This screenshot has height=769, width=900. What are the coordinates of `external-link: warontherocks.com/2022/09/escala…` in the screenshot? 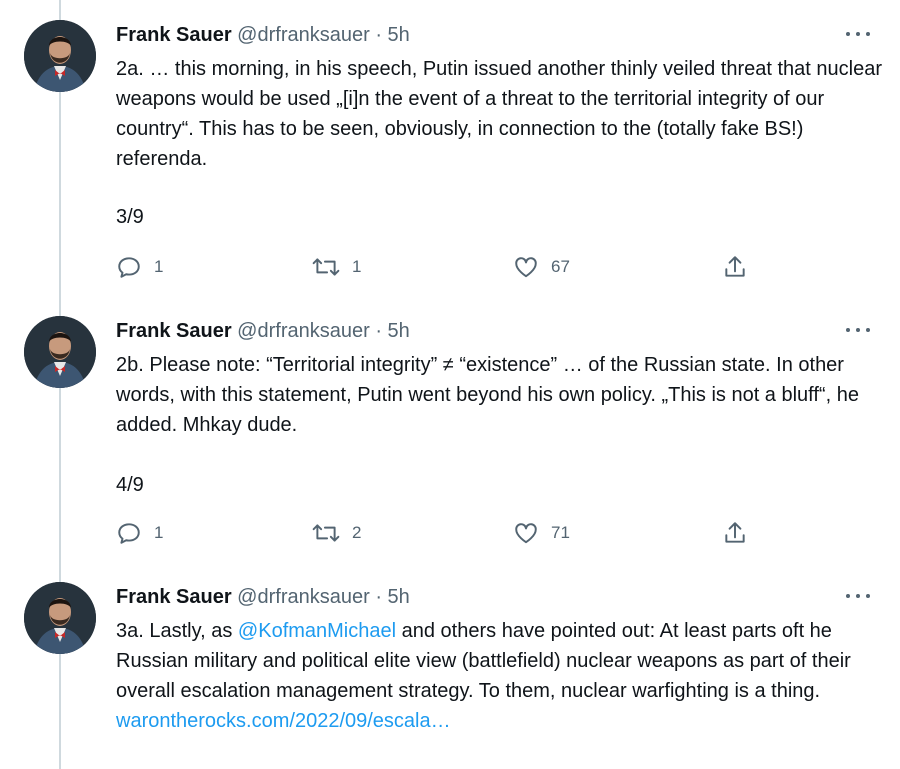 It's located at (283, 721).